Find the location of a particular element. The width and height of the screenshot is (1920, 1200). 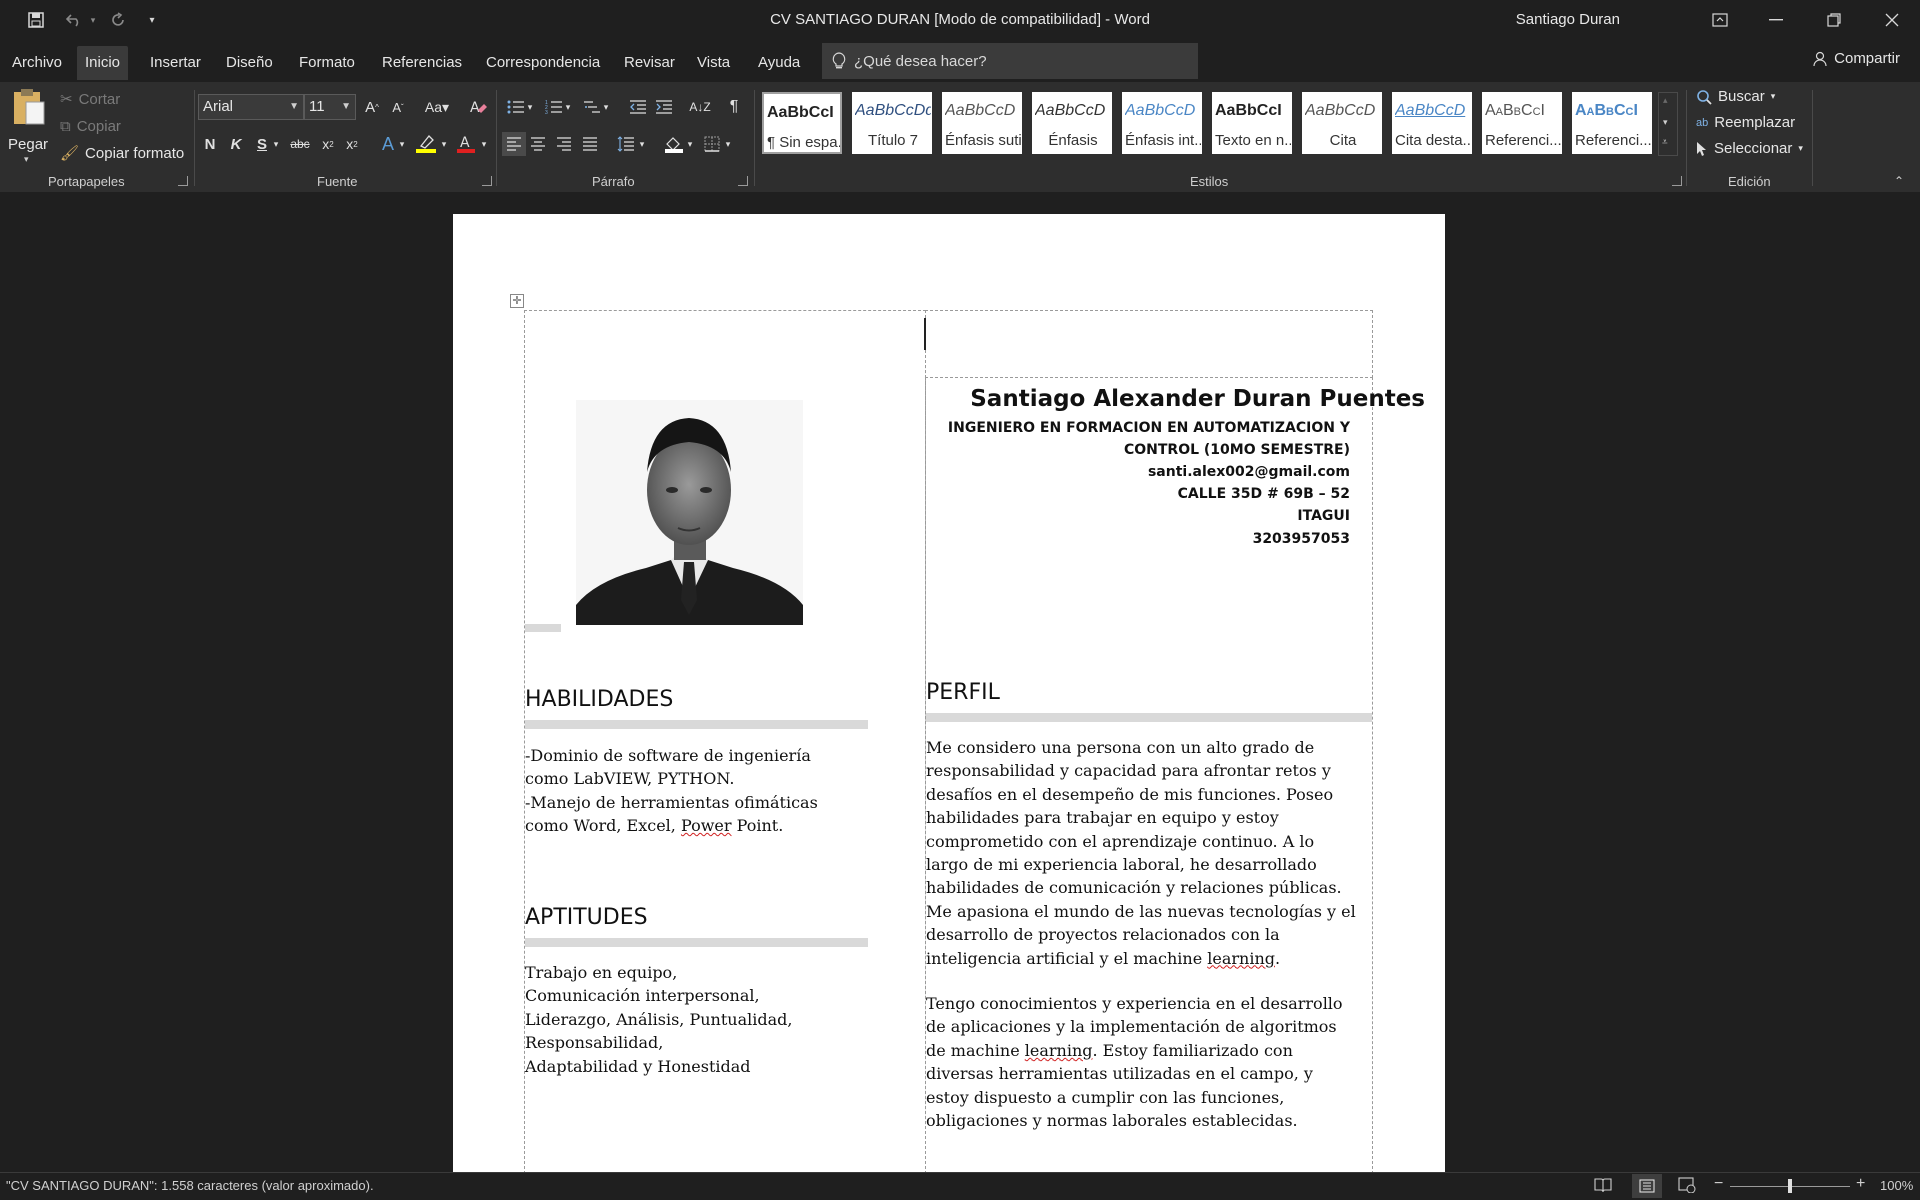

clear-formatting-icon: A is located at coordinates (478, 107).